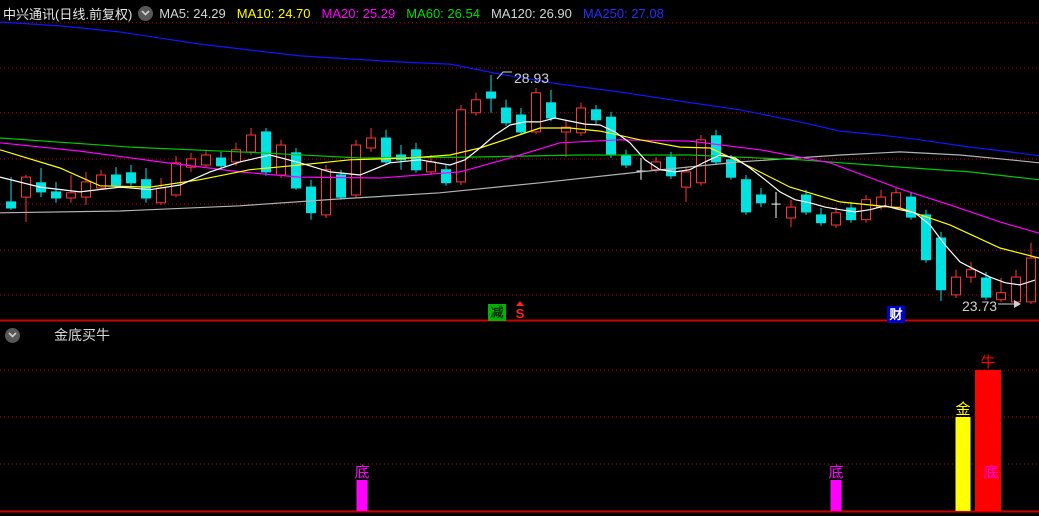 This screenshot has width=1039, height=516. I want to click on collapse-indicator-panel-button, so click(12, 335).